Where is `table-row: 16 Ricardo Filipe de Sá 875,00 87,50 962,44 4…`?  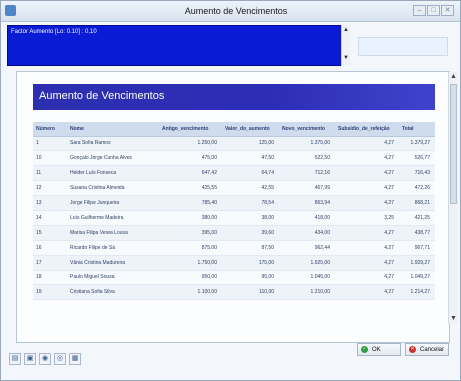
table-row: 16 Ricardo Filipe de Sá 875,00 87,50 962,44 4… is located at coordinates (234, 248).